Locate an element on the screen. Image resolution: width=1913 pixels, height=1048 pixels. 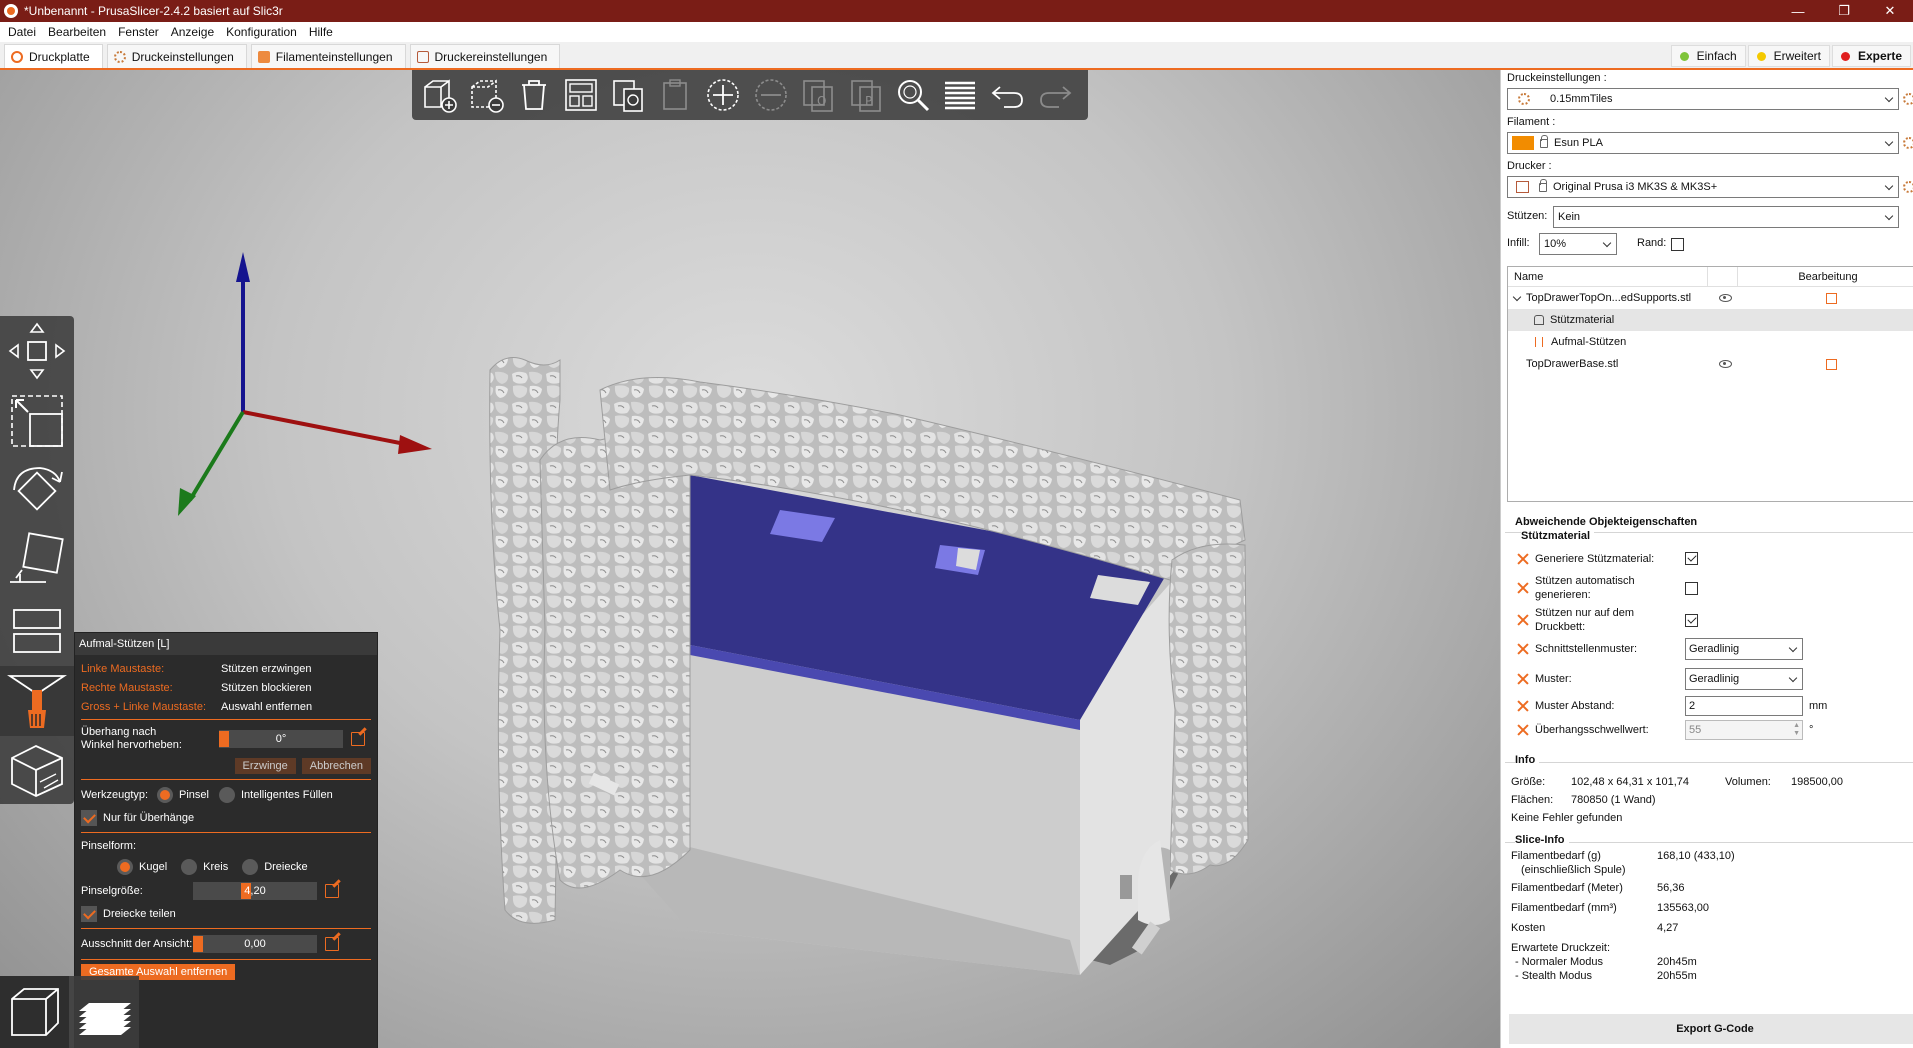
close-button: ✕ is located at coordinates (1890, 11).